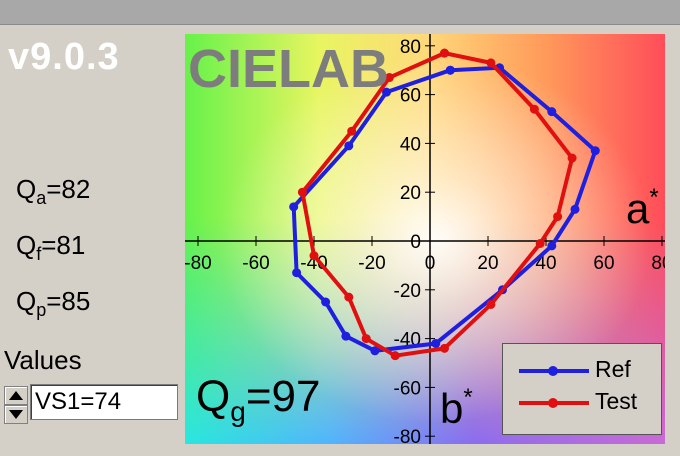 This screenshot has width=680, height=456. Describe the element at coordinates (415, 242) in the screenshot. I see `y-tick-label: 0` at that location.